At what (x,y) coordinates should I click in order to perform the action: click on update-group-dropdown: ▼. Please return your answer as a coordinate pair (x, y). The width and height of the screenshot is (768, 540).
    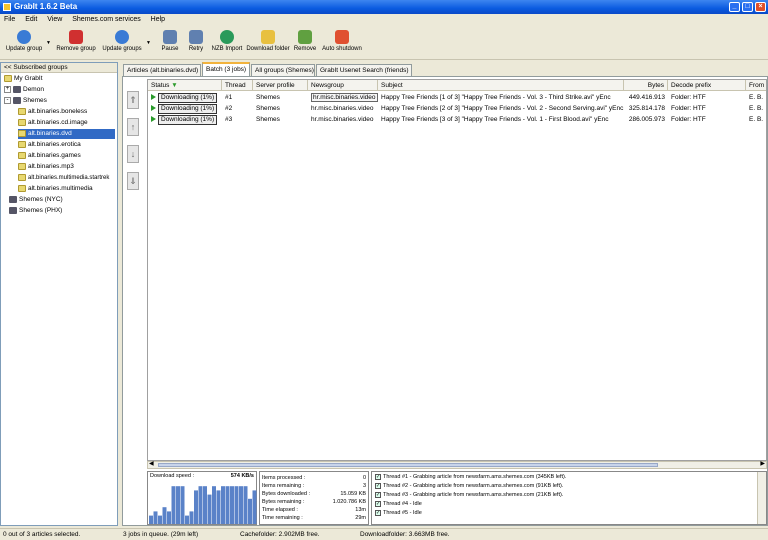
    Looking at the image, I should click on (48, 43).